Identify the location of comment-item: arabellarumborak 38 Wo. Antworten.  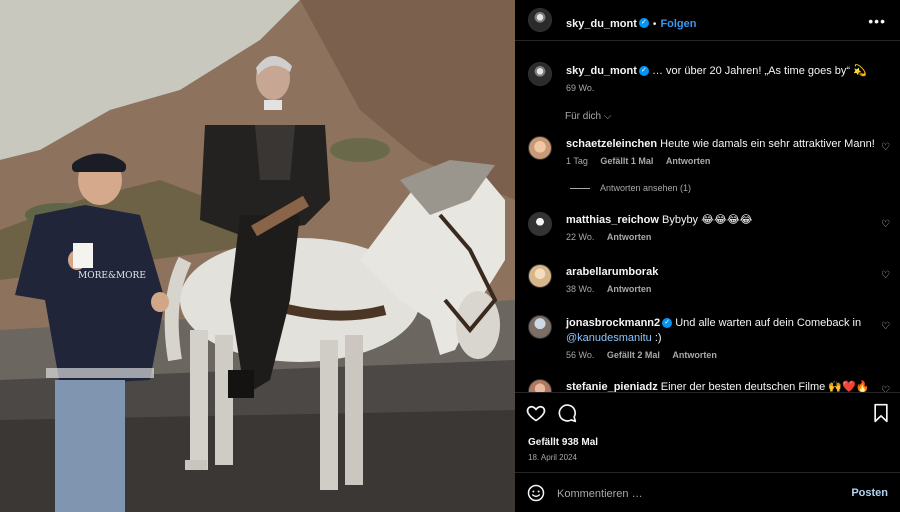
(721, 279).